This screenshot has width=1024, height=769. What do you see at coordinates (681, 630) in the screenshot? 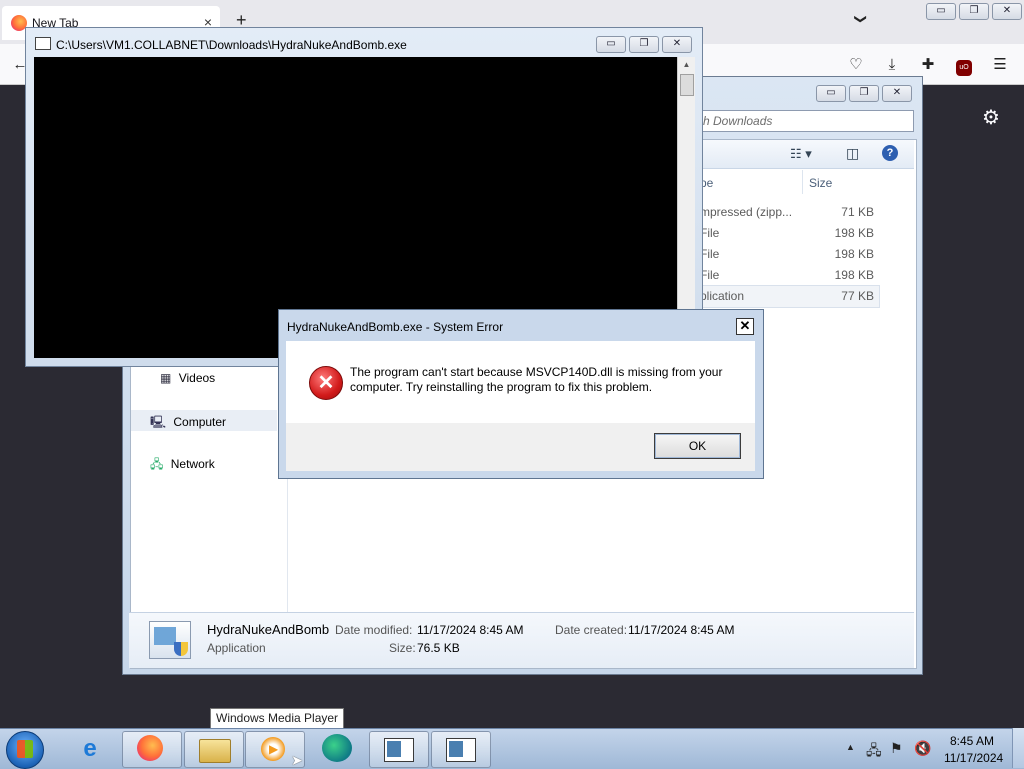
I see `date-created-value: 11/17/2024 8:45 AM` at bounding box center [681, 630].